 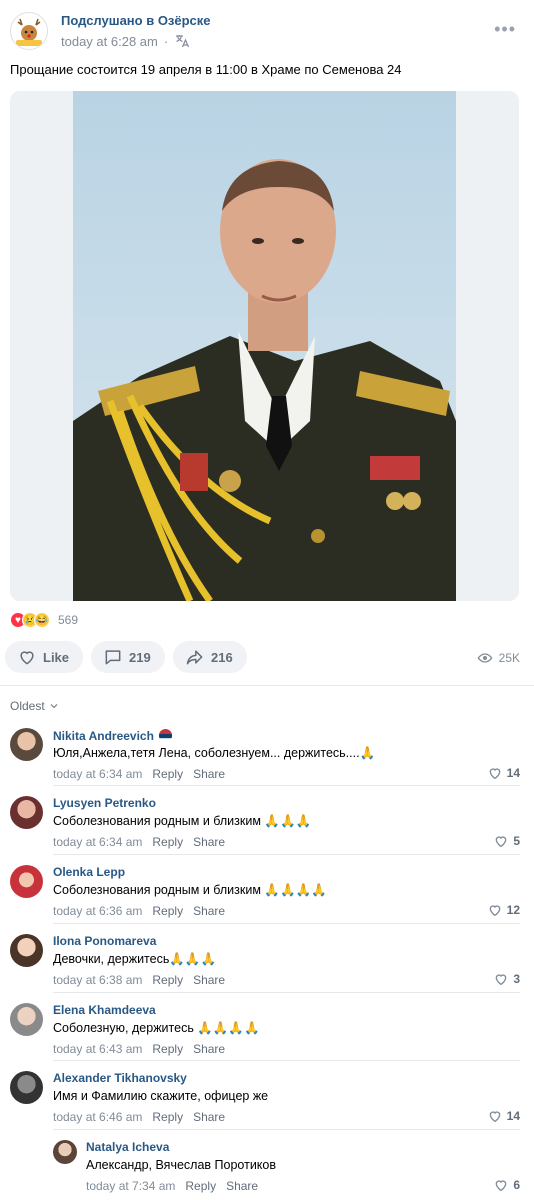 I want to click on more-options-icon: •••, so click(x=505, y=29).